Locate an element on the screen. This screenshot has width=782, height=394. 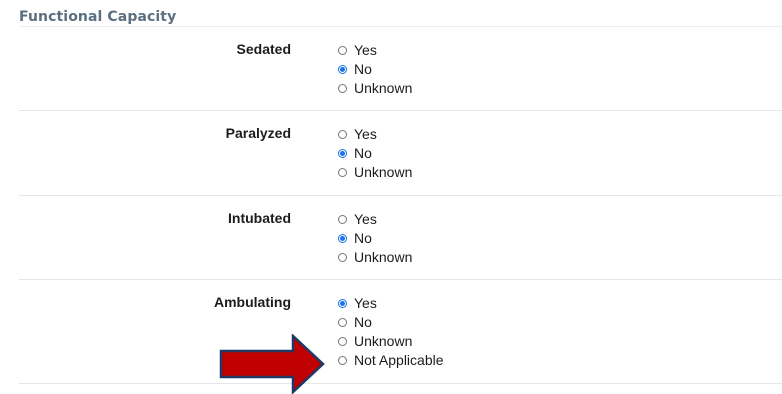
radio-paralyzed-no is located at coordinates (342, 153).